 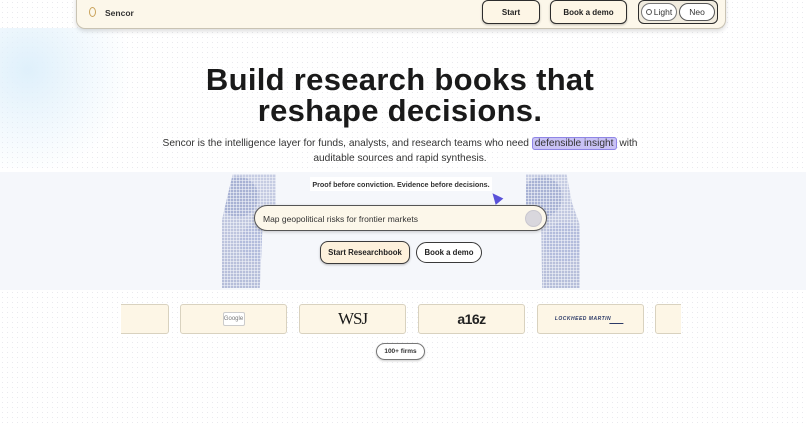 I want to click on background-glow, so click(x=70, y=98).